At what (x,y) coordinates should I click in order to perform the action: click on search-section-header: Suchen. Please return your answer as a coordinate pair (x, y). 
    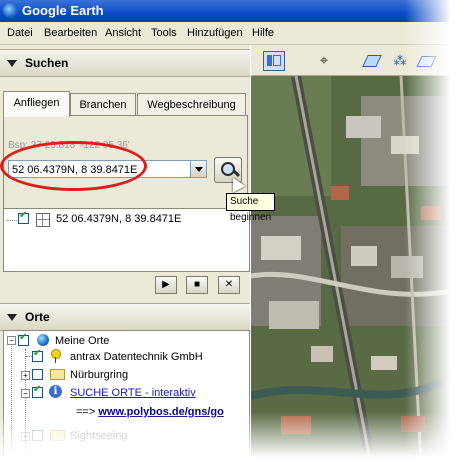
    Looking at the image, I should click on (125, 63).